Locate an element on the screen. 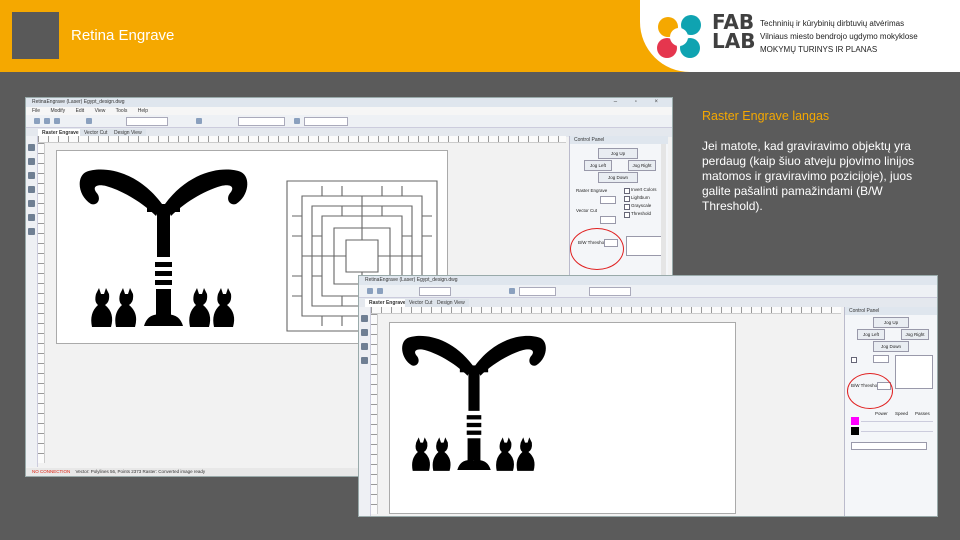 The height and width of the screenshot is (540, 960). move-icon is located at coordinates (89, 121).